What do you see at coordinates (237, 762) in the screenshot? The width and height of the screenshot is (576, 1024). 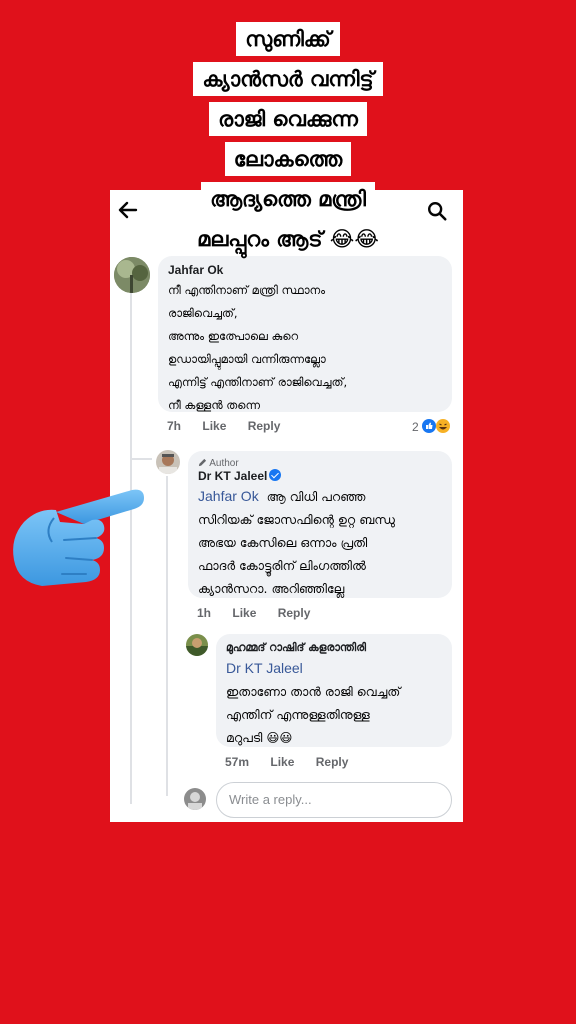 I see `comment-time: 57m` at bounding box center [237, 762].